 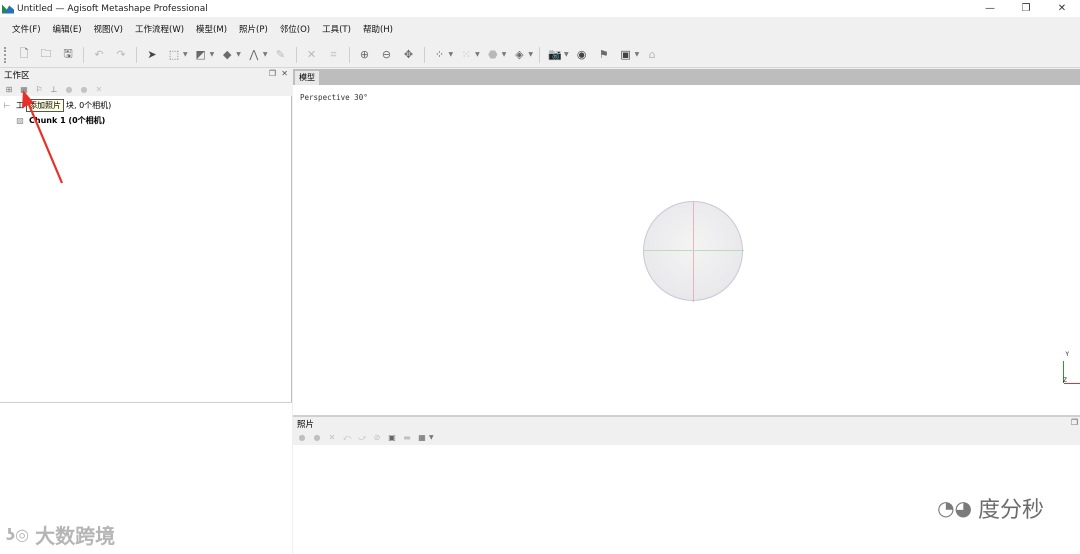 What do you see at coordinates (347, 438) in the screenshot?
I see `rotate-left-icon: ⤺` at bounding box center [347, 438].